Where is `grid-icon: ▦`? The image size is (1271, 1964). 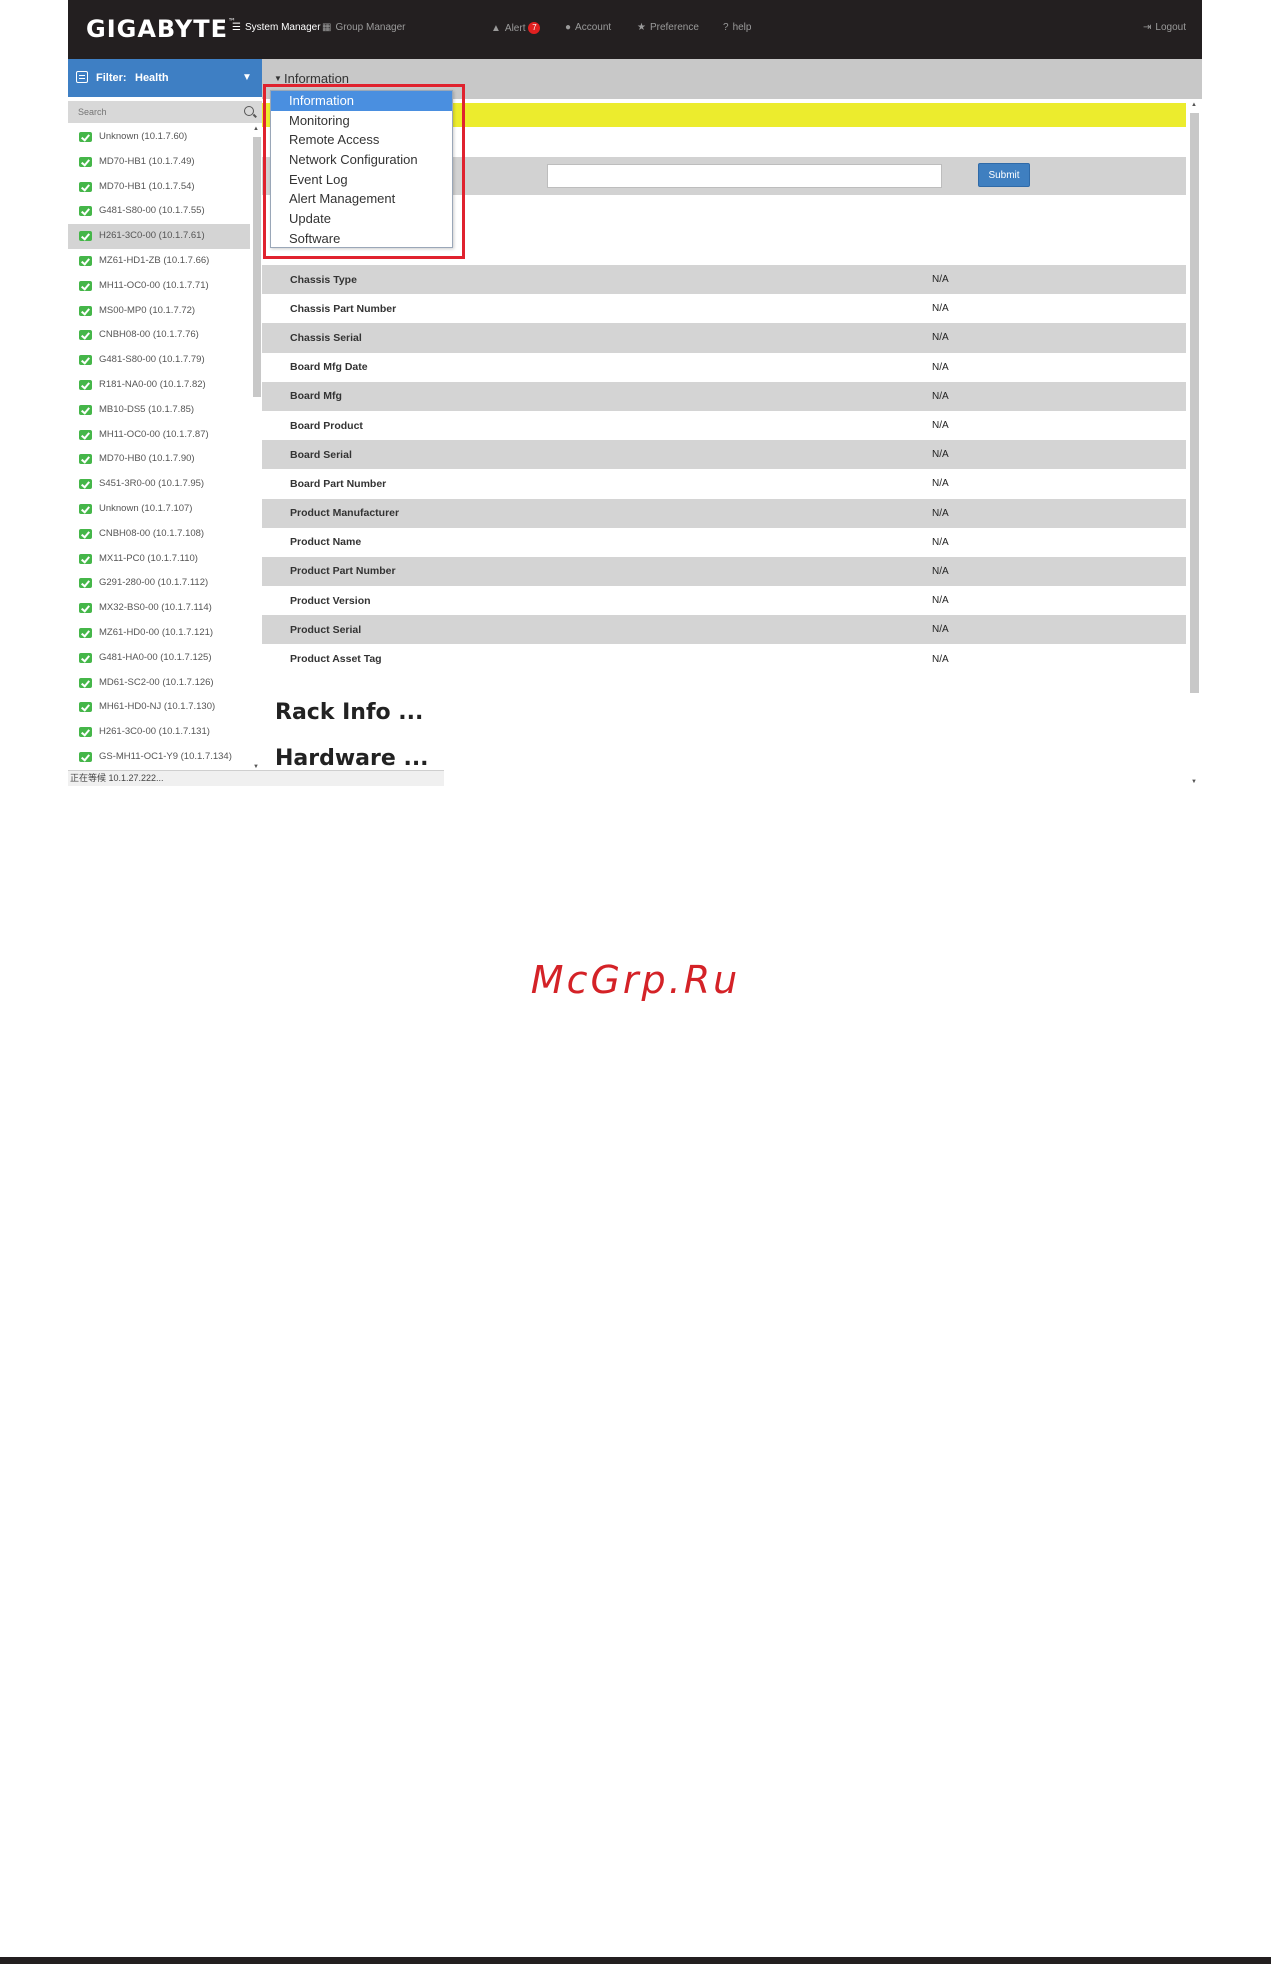
grid-icon: ▦ is located at coordinates (327, 27).